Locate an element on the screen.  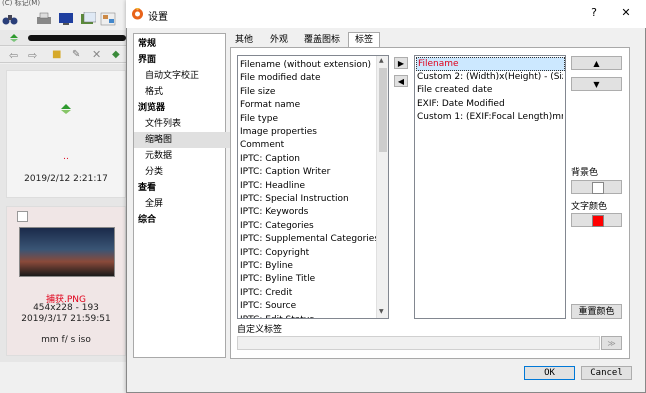
help-button: ? is located at coordinates (594, 13).